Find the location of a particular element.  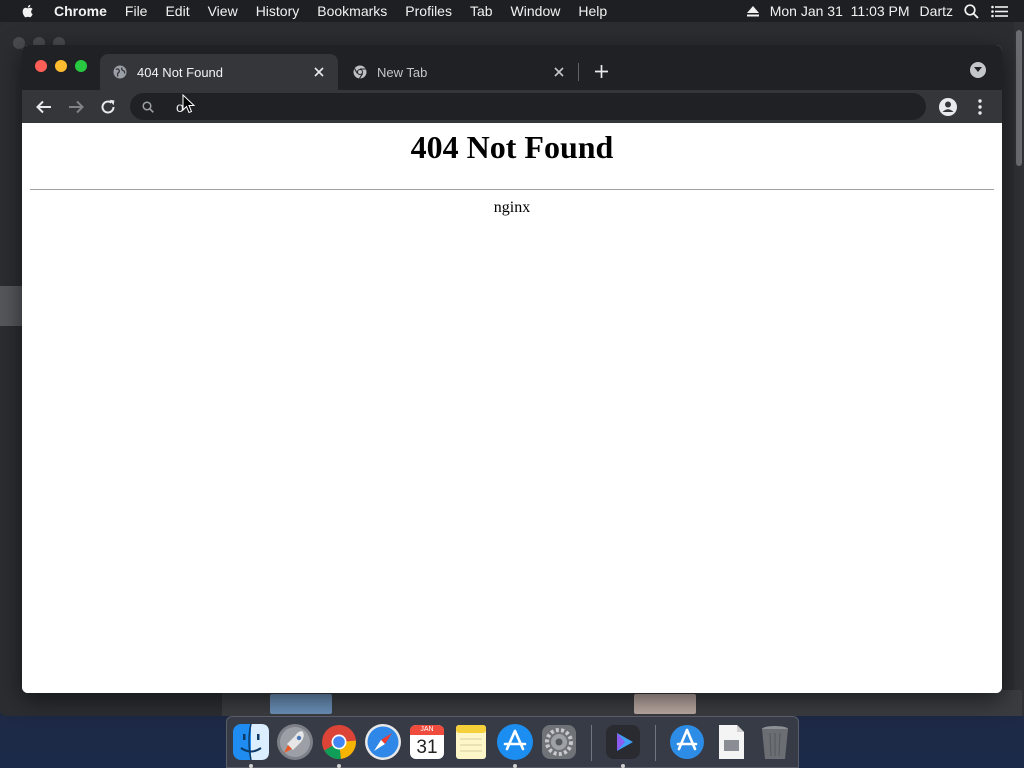

dock-system-preferences is located at coordinates (559, 742).